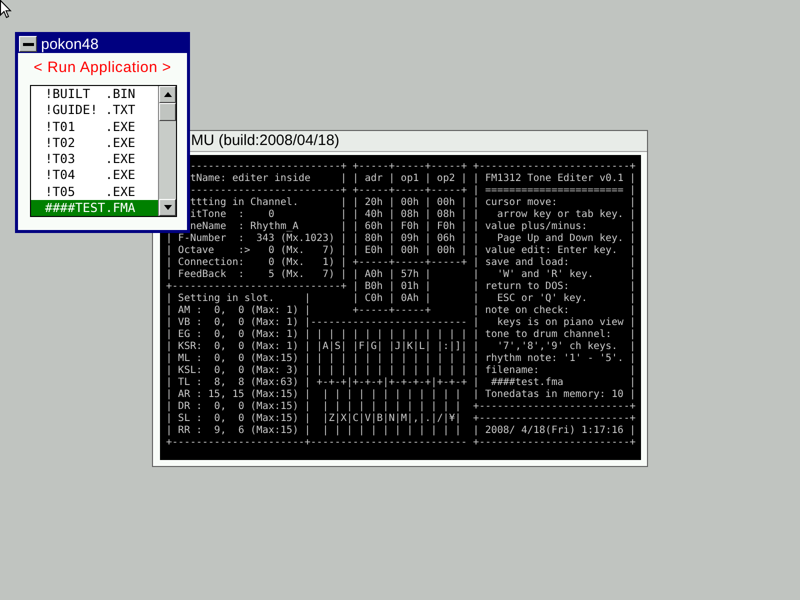  What do you see at coordinates (401, 299) in the screenshot?
I see `terminal-line: | Setting in slot. | | C0h | 0Ah | | ESC or 'Q' key. |` at bounding box center [401, 299].